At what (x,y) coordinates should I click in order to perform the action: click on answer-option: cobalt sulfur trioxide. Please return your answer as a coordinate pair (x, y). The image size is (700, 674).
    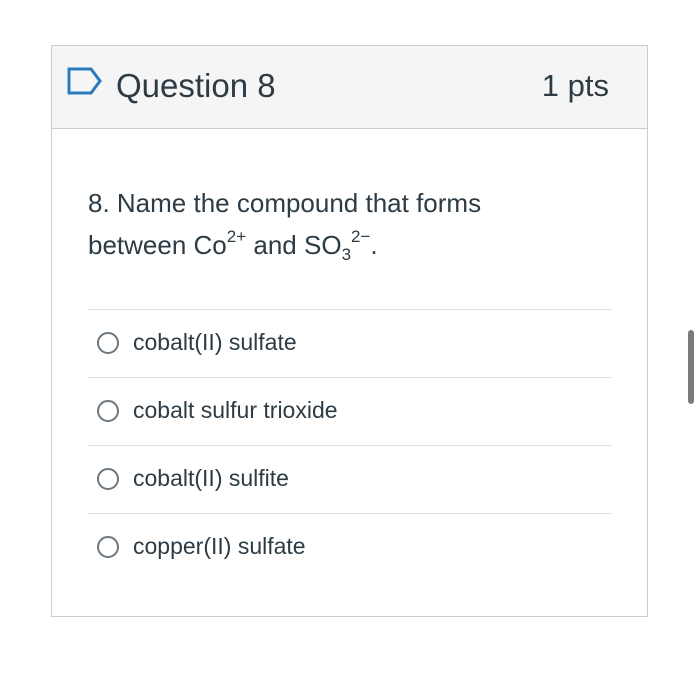
    Looking at the image, I should click on (350, 411).